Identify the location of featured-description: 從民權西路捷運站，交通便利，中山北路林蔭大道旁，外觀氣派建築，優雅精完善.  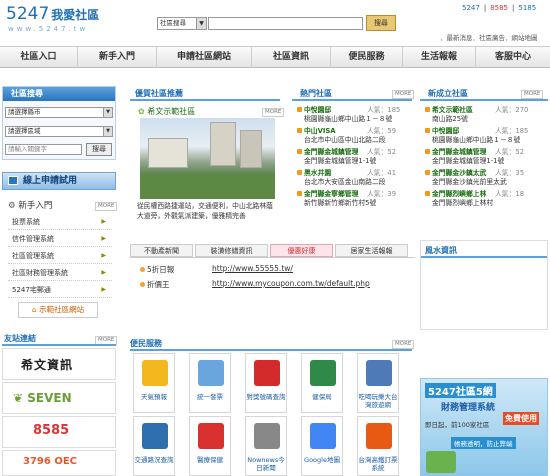
(205, 211).